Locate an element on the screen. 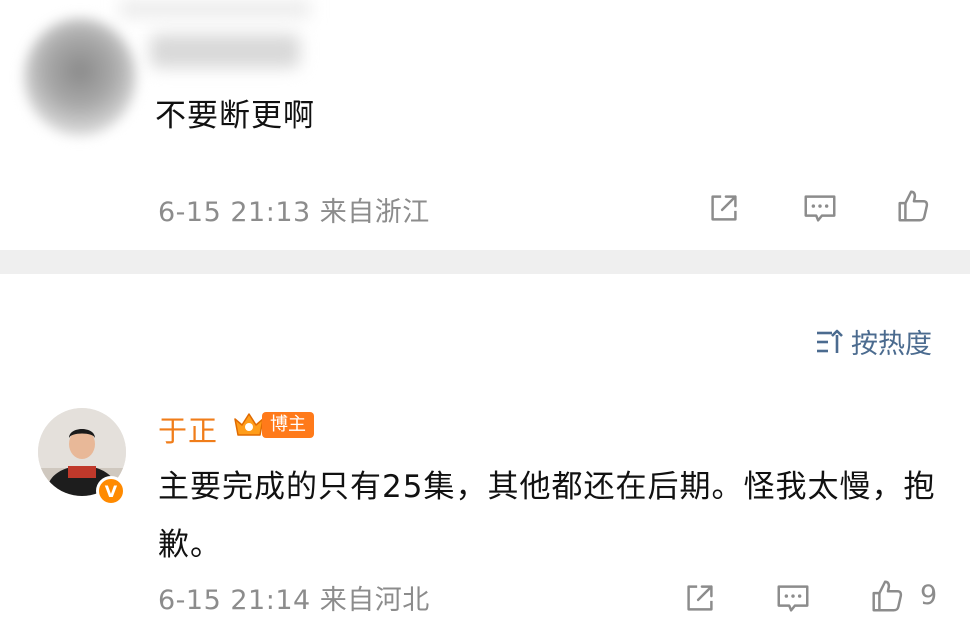 The image size is (970, 633). sort-icon is located at coordinates (830, 341).